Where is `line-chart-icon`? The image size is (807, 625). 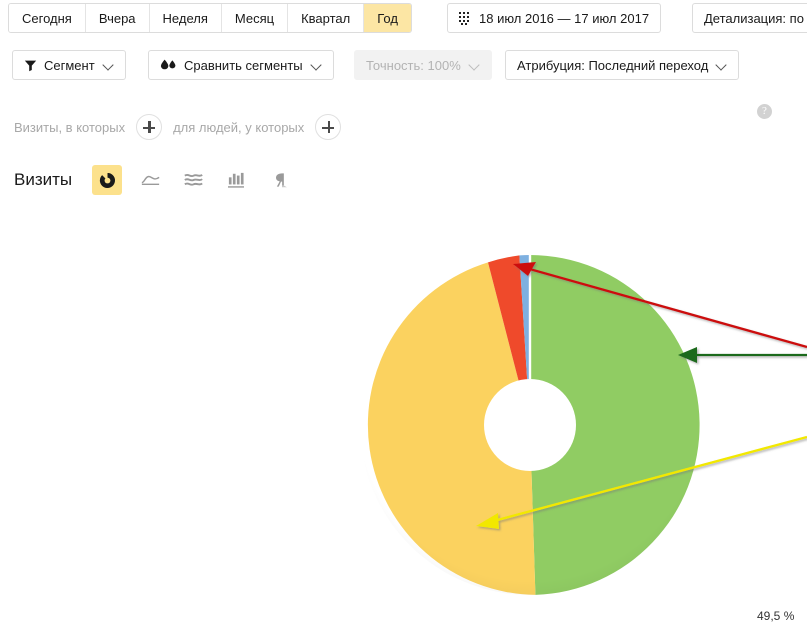
line-chart-icon is located at coordinates (150, 180).